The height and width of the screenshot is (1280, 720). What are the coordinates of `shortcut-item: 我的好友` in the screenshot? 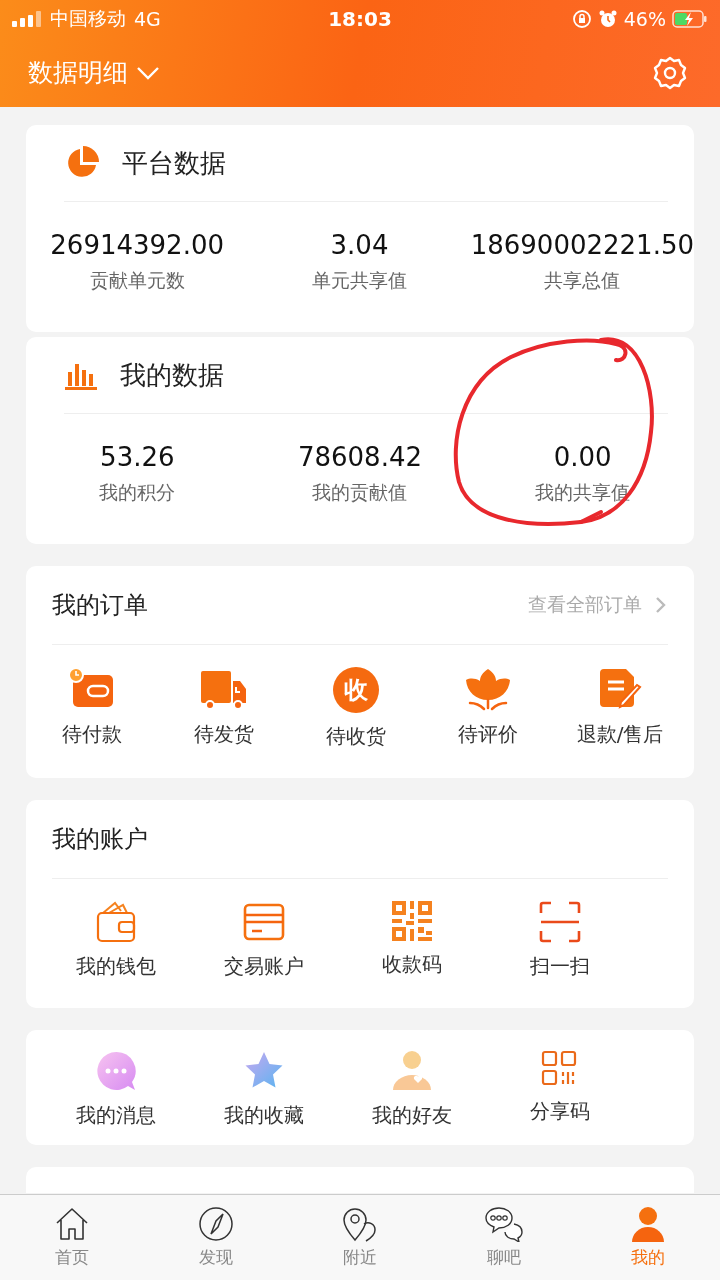 It's located at (412, 1089).